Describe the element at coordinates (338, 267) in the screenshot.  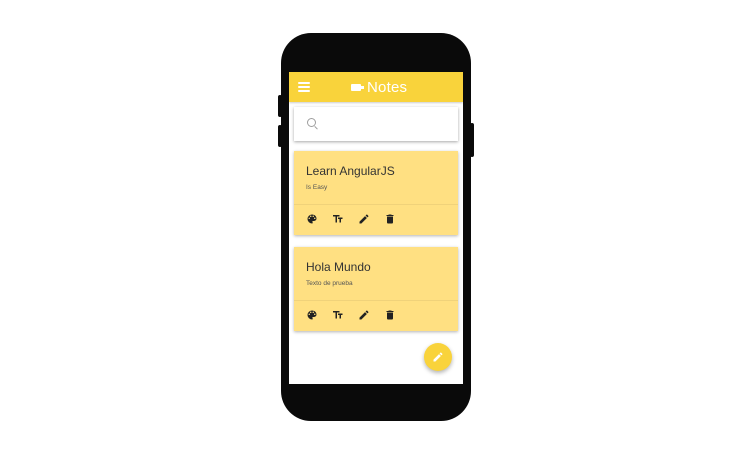
I see `note-title: Hola Mundo` at that location.